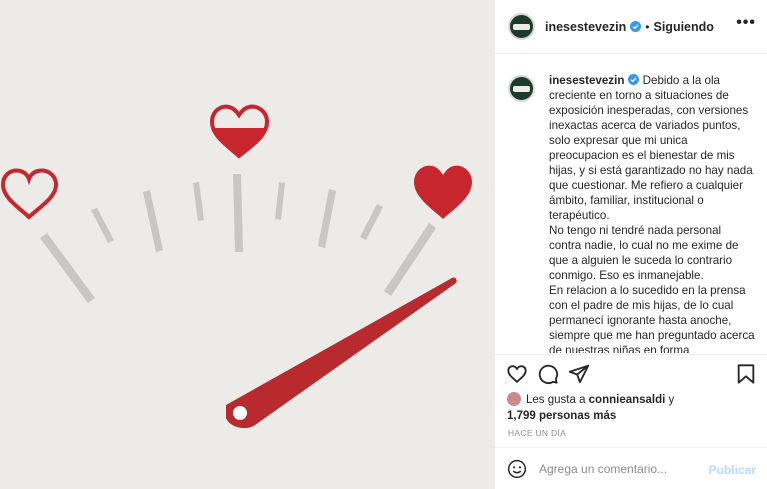 The width and height of the screenshot is (767, 489). I want to click on caption-username: inesestevezin, so click(586, 80).